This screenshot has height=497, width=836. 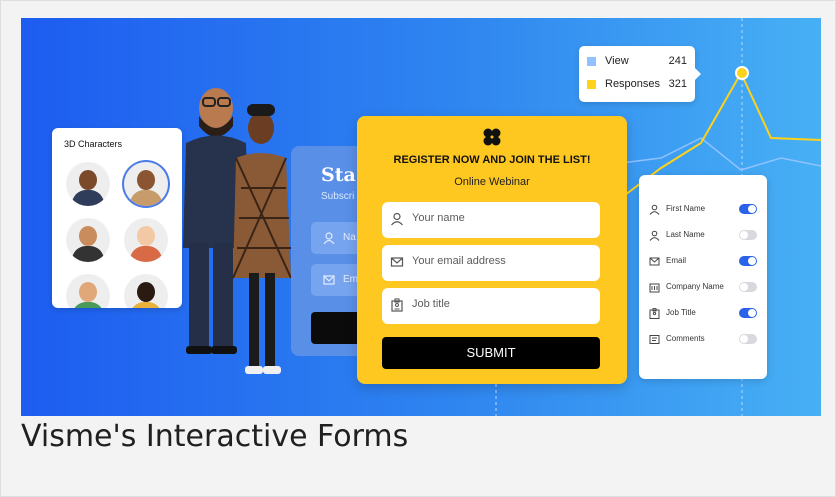 I want to click on field-label: Company Name, so click(x=695, y=286).